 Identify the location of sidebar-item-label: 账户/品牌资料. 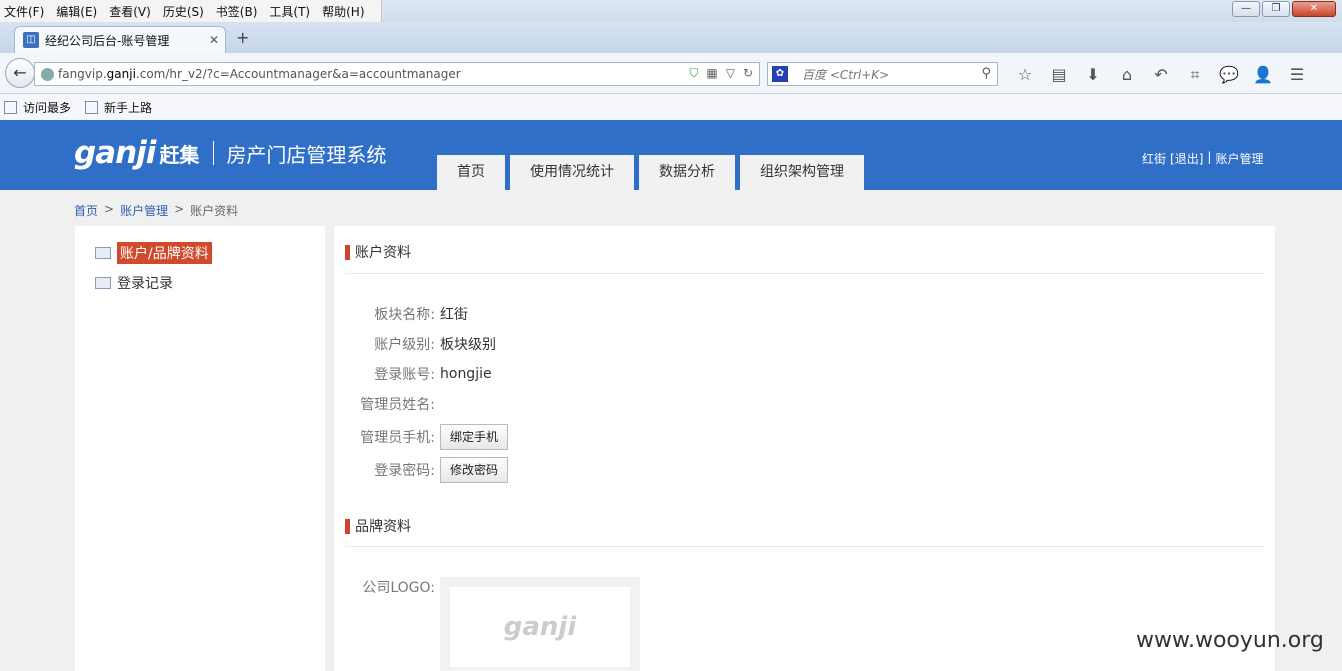
(164, 253).